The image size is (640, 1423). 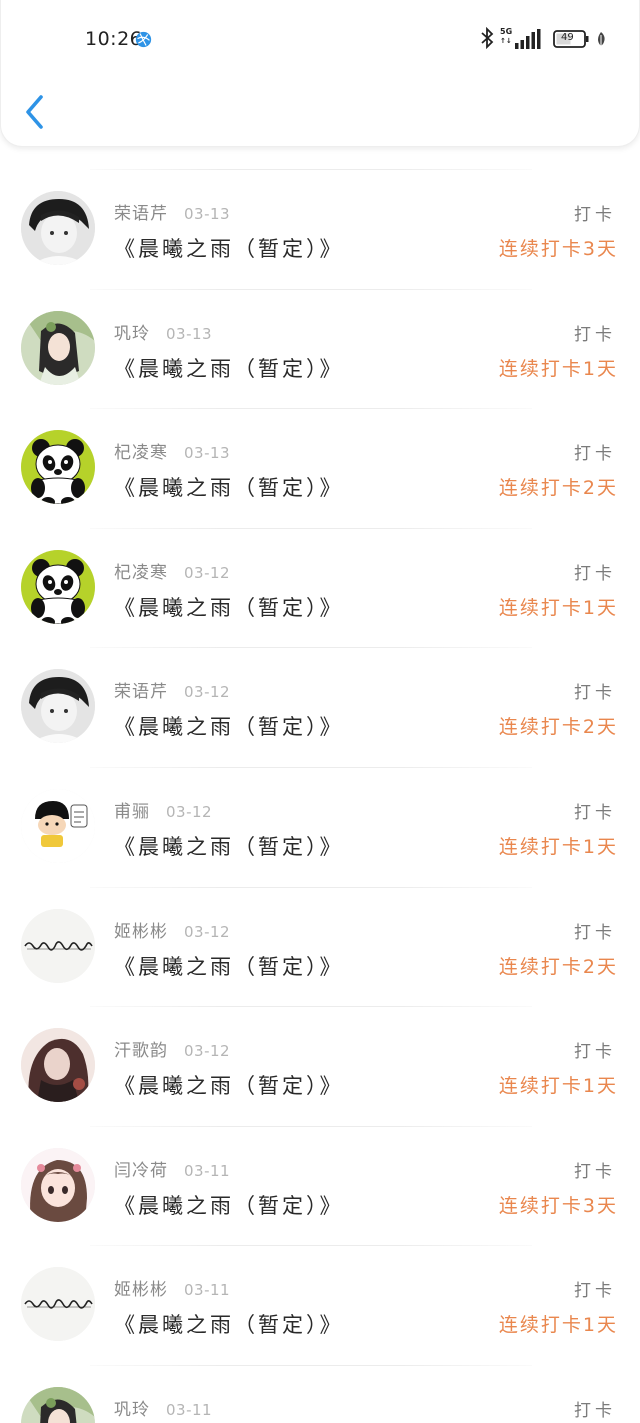 I want to click on checkin-item: 荣语芹 03-12 《晨曦之雨（暂定）》 打卡连续打卡2天, so click(x=320, y=707).